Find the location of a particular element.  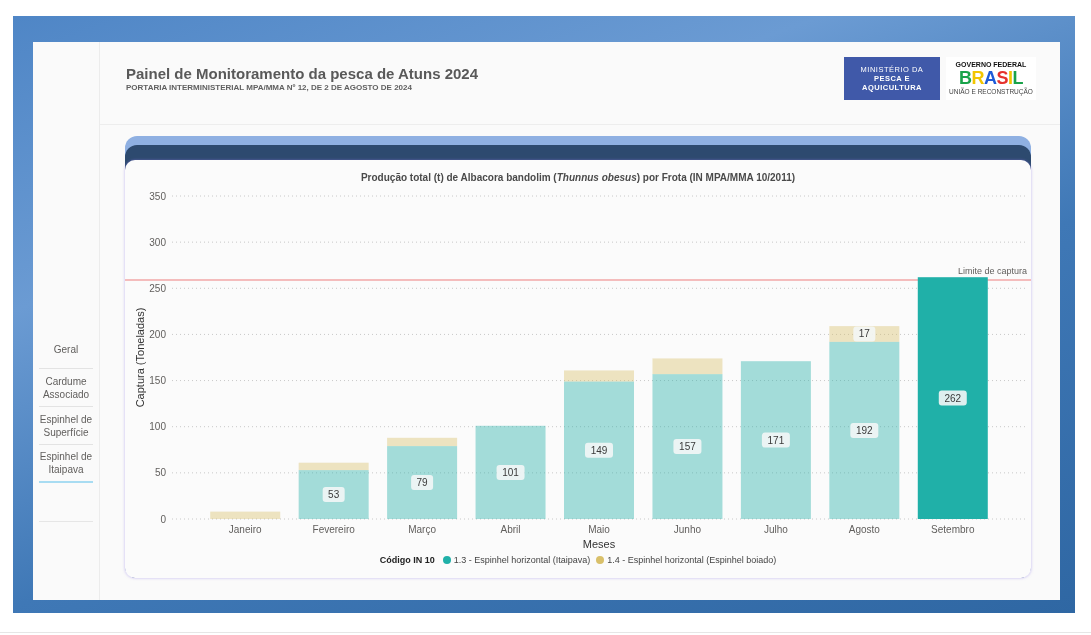

category-label: Março is located at coordinates (422, 529).